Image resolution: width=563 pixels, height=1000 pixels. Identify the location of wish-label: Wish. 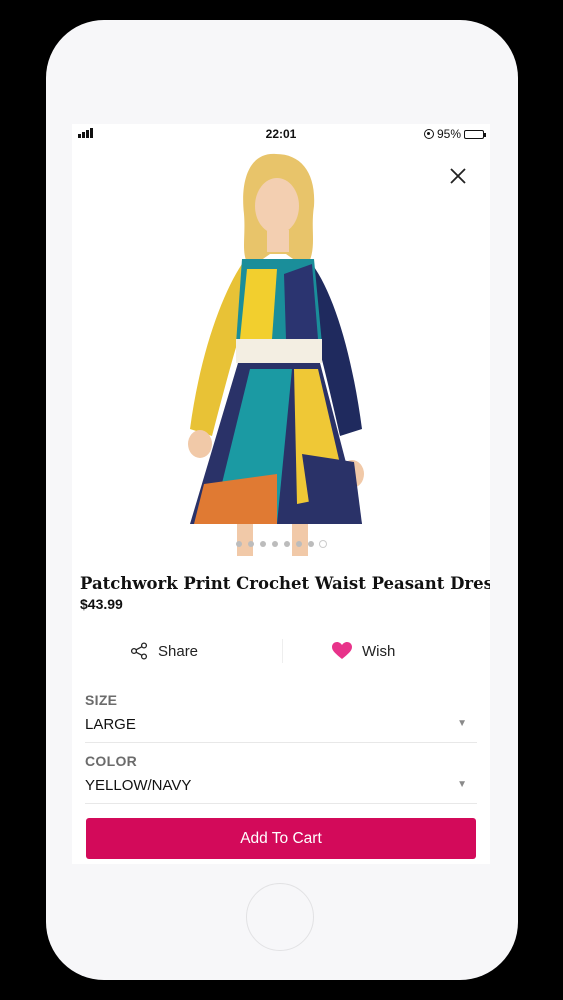
(379, 651).